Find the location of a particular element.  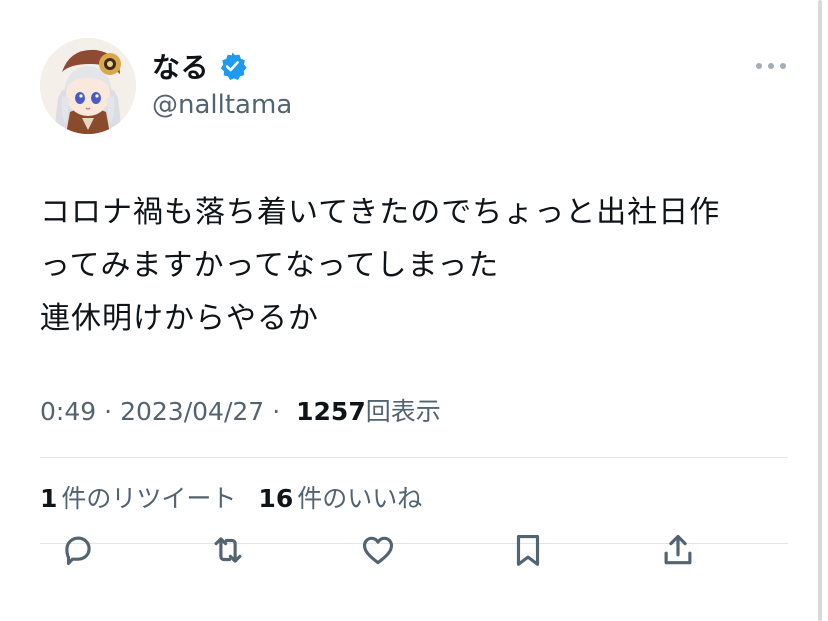

heart-icon is located at coordinates (378, 550).